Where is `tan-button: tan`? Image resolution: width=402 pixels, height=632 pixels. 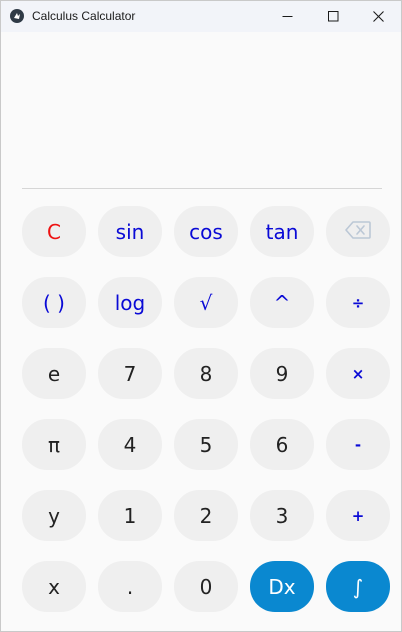
tan-button: tan is located at coordinates (282, 231).